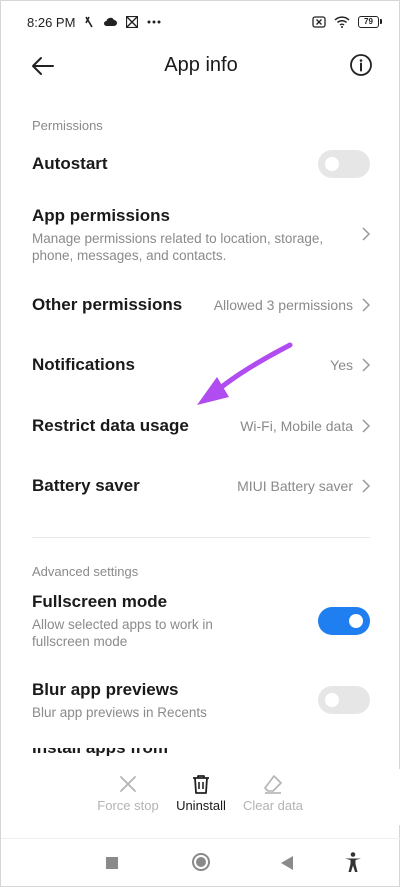 Image resolution: width=400 pixels, height=887 pixels. I want to click on accessibility-icon, so click(353, 862).